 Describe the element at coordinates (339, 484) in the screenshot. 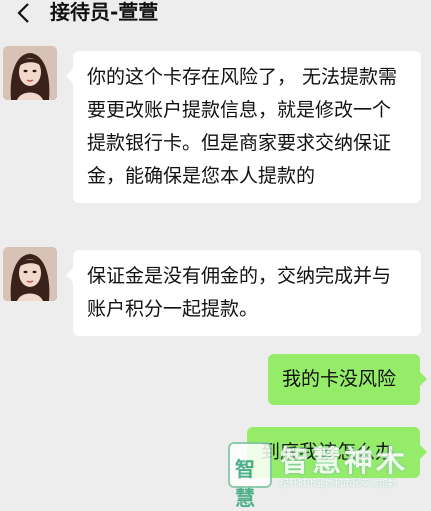

I see `watermark-slogan: 提升城市品质和市民幸福指数` at that location.